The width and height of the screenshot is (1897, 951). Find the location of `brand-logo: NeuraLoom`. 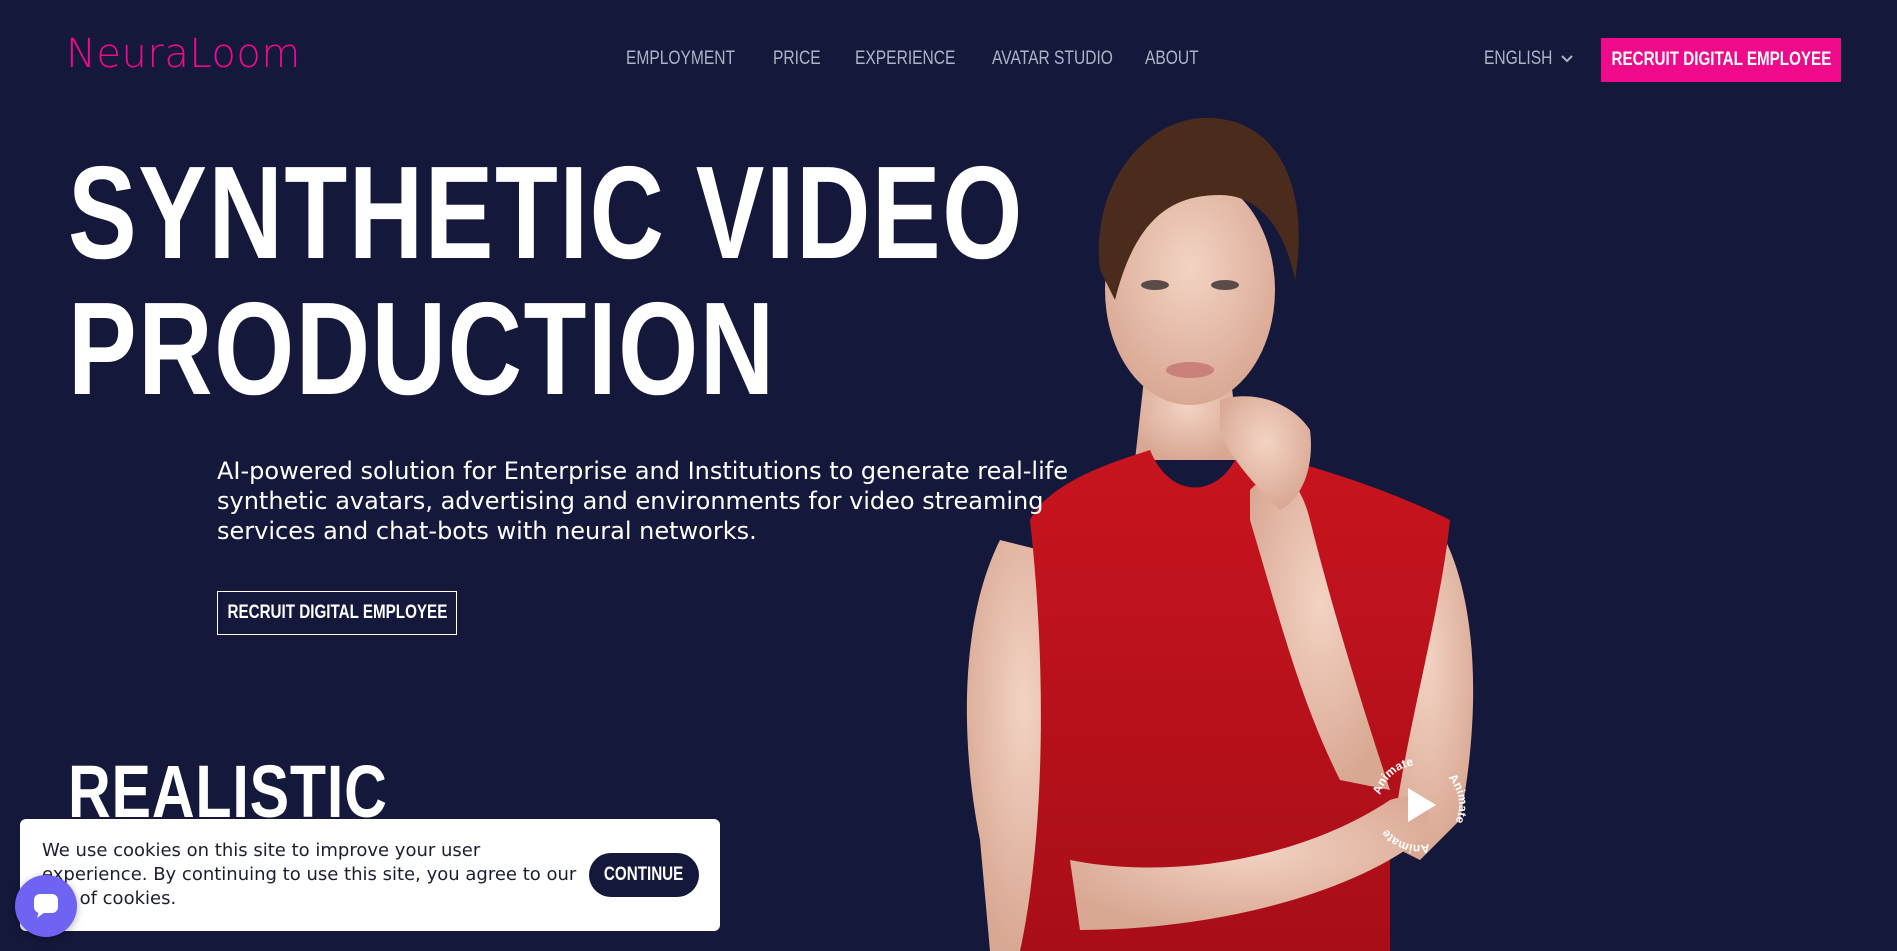

brand-logo: NeuraLoom is located at coordinates (183, 54).